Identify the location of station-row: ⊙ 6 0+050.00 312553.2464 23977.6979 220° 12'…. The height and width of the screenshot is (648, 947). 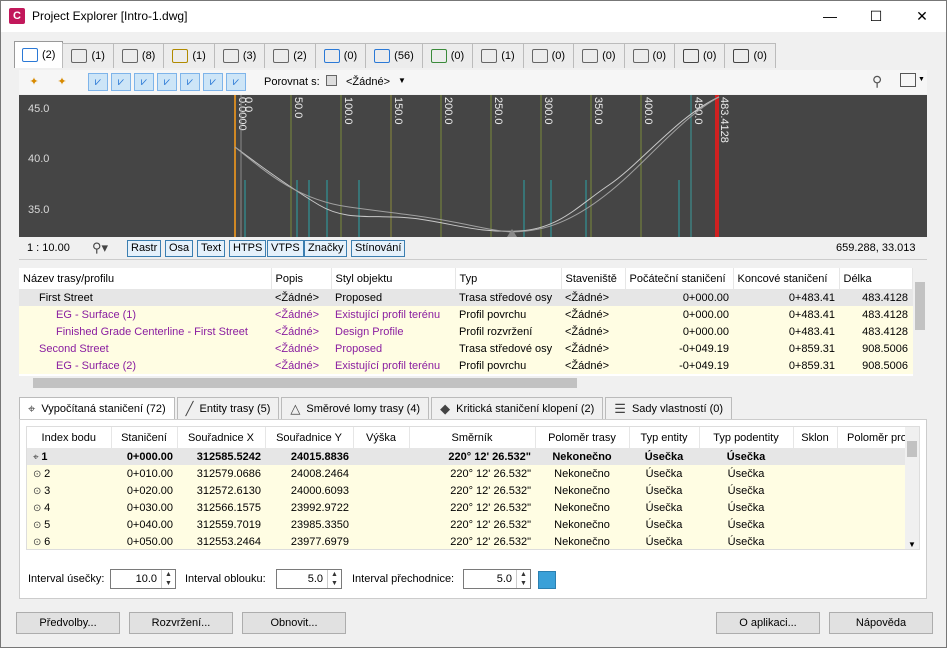
(473, 541).